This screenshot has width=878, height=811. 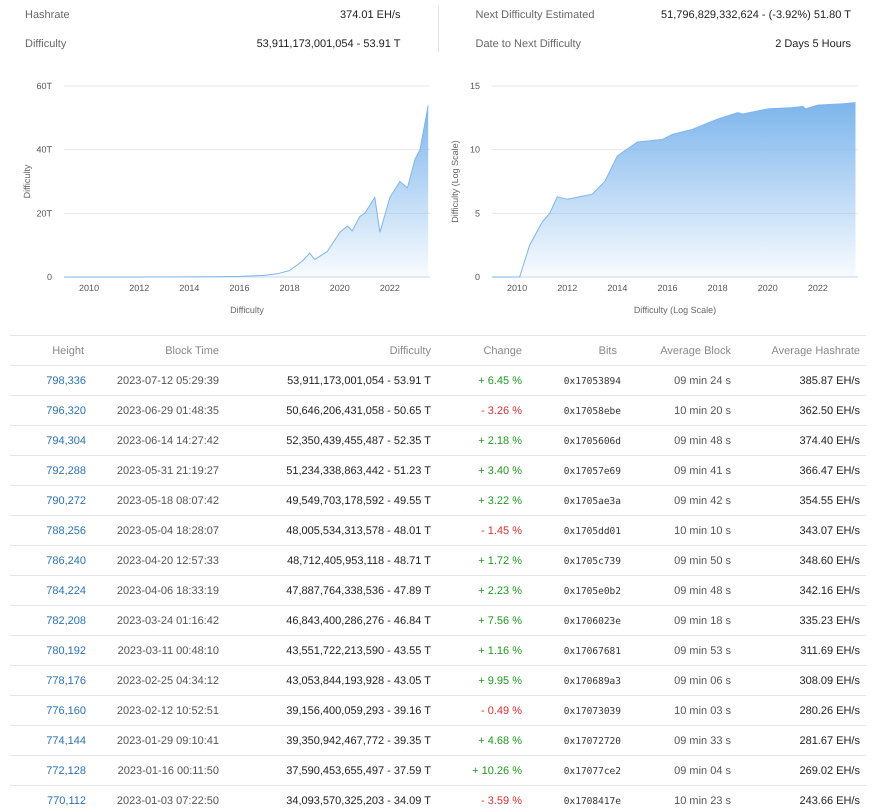 I want to click on block-time-cell-text: 2023-03-24 01:16:42, so click(x=168, y=620).